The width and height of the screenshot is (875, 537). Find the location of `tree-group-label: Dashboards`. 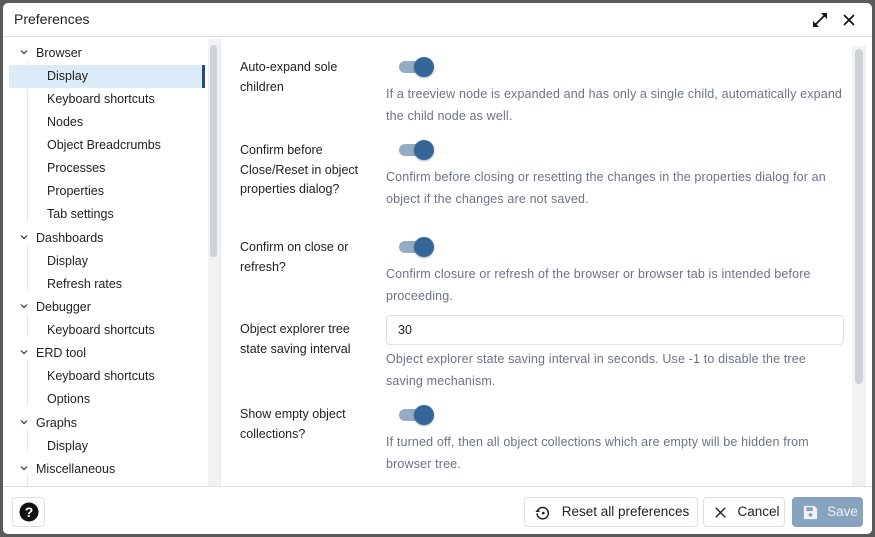

tree-group-label: Dashboards is located at coordinates (70, 238).